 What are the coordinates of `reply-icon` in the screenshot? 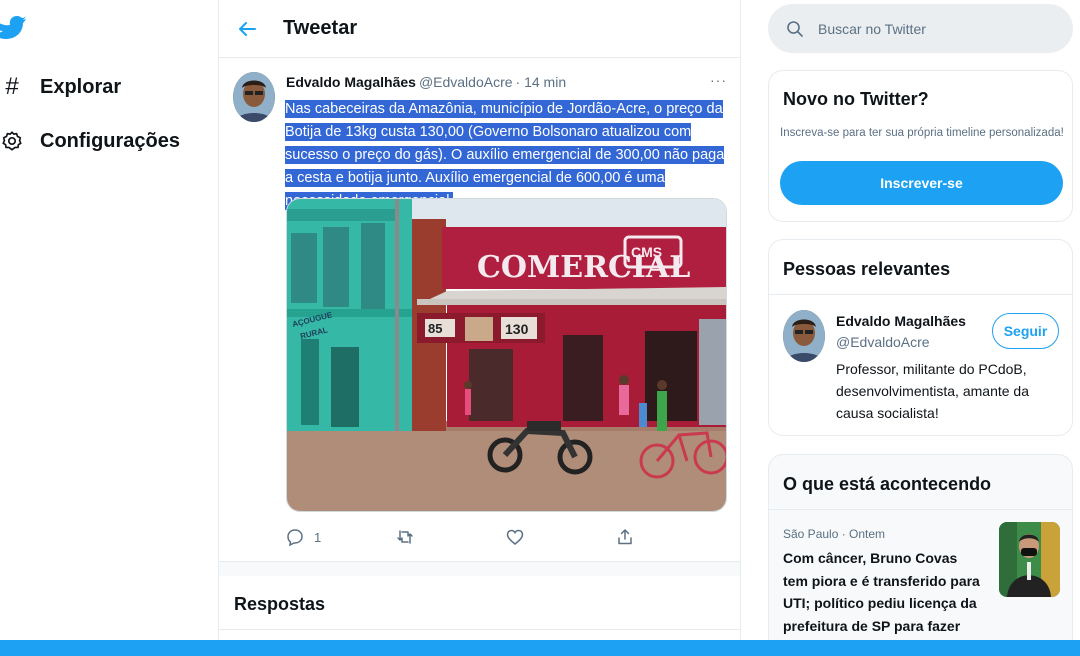 It's located at (295, 537).